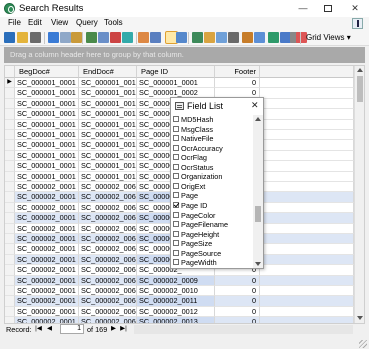 The image size is (369, 349). I want to click on tag-icon, so click(197, 37).